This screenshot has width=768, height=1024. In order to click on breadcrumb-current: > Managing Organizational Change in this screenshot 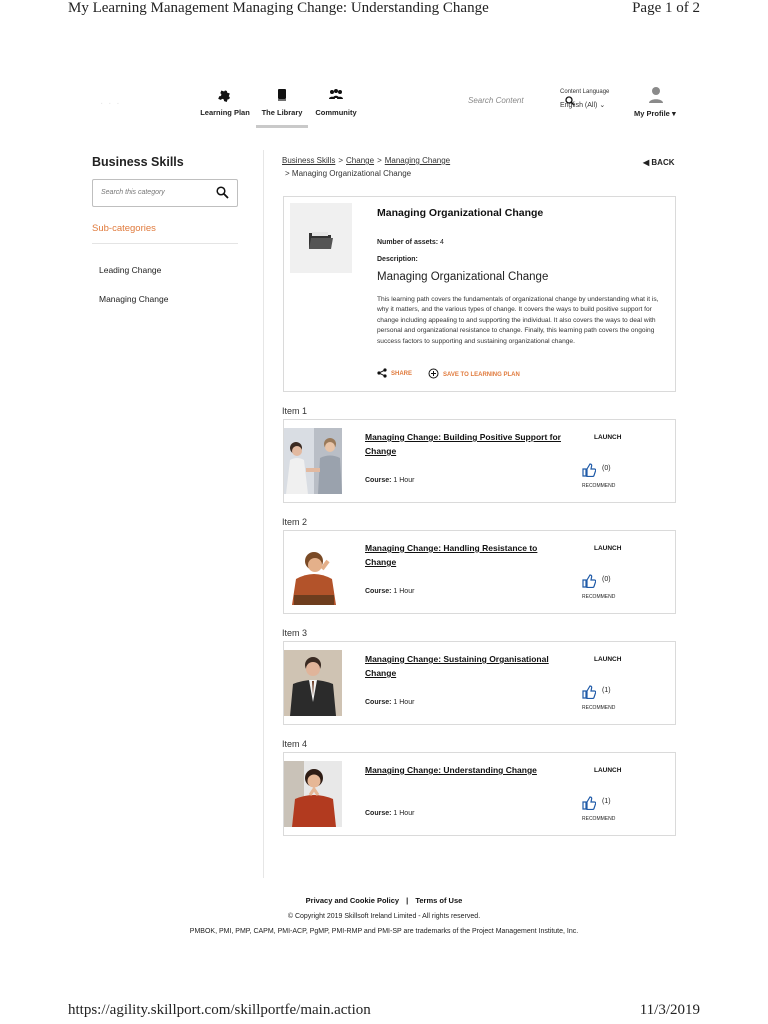, I will do `click(348, 173)`.